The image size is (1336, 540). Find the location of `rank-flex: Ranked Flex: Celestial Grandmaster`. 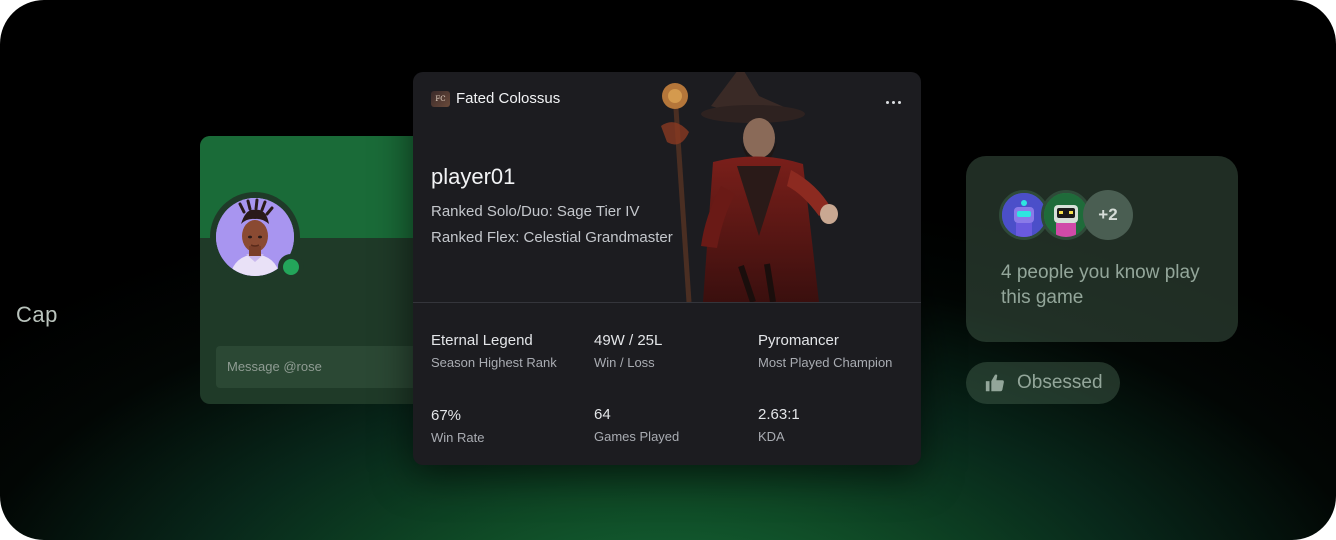

rank-flex: Ranked Flex: Celestial Grandmaster is located at coordinates (552, 237).